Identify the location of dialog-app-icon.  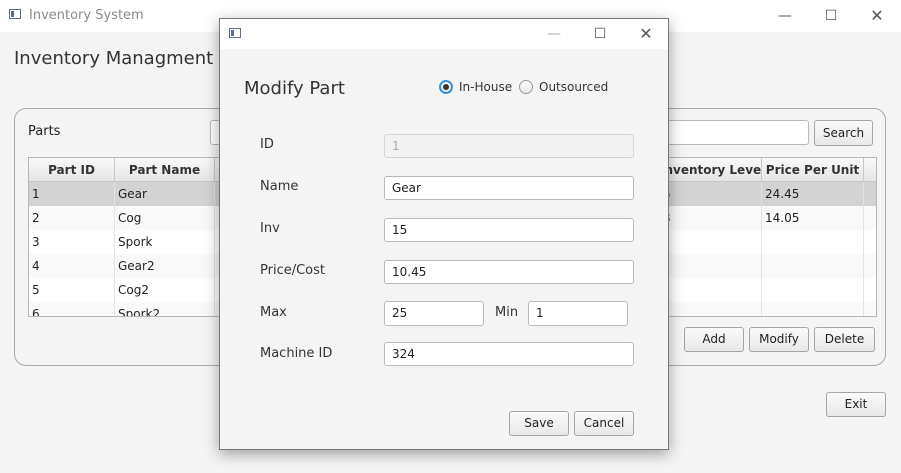
(235, 33).